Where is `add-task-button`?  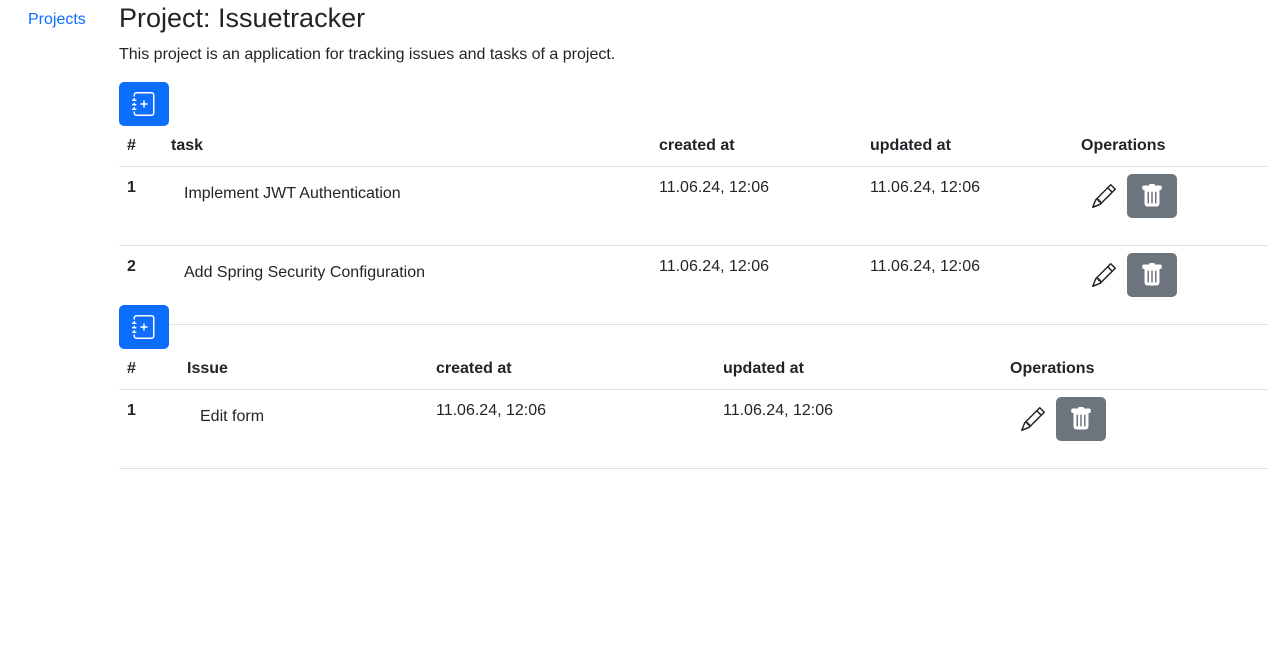 add-task-button is located at coordinates (144, 104).